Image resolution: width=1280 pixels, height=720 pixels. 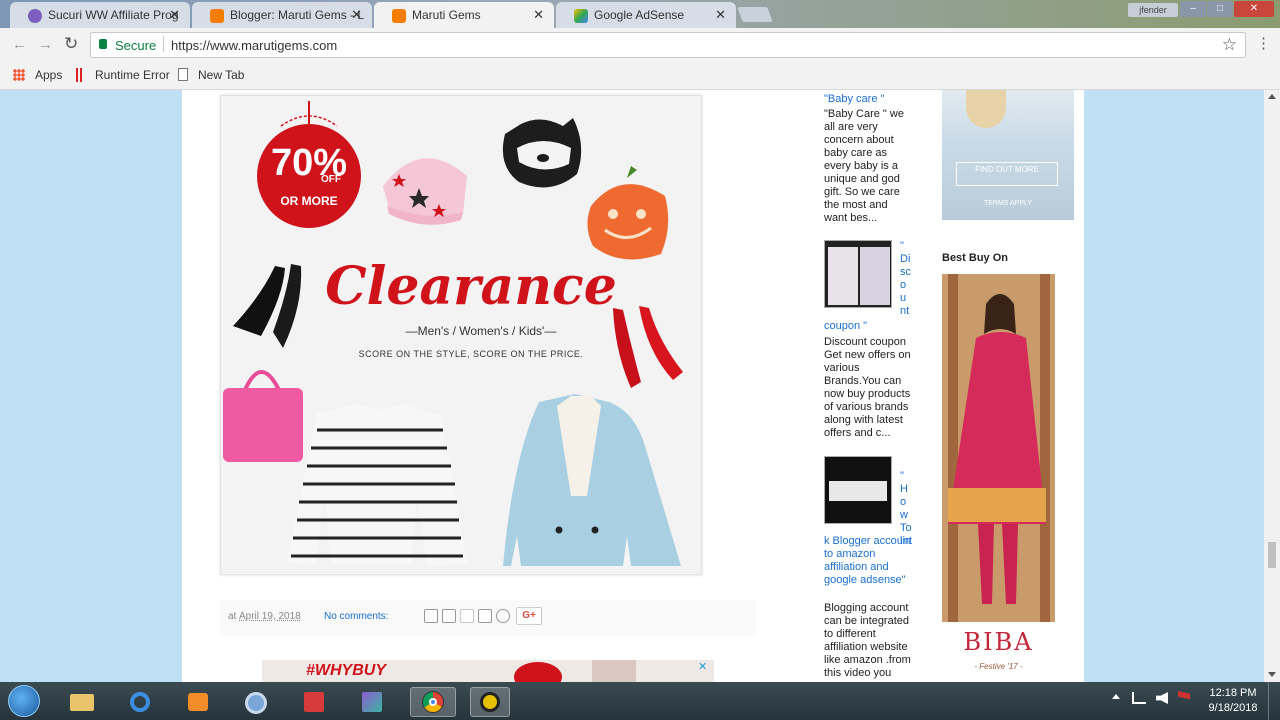 I want to click on pdf-app-icon, so click(x=314, y=702).